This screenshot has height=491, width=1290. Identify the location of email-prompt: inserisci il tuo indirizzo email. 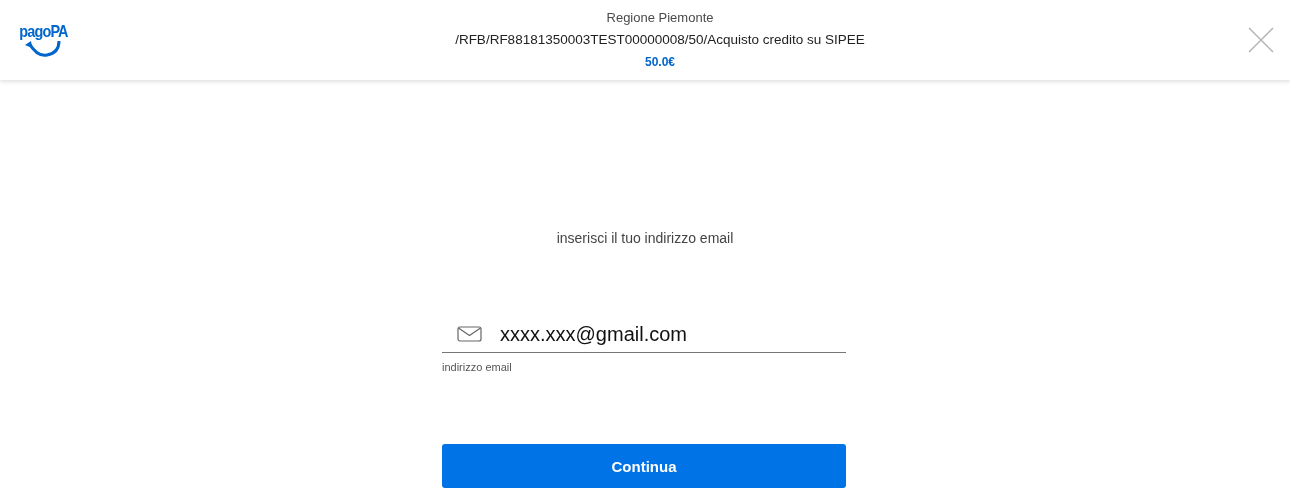
(645, 239).